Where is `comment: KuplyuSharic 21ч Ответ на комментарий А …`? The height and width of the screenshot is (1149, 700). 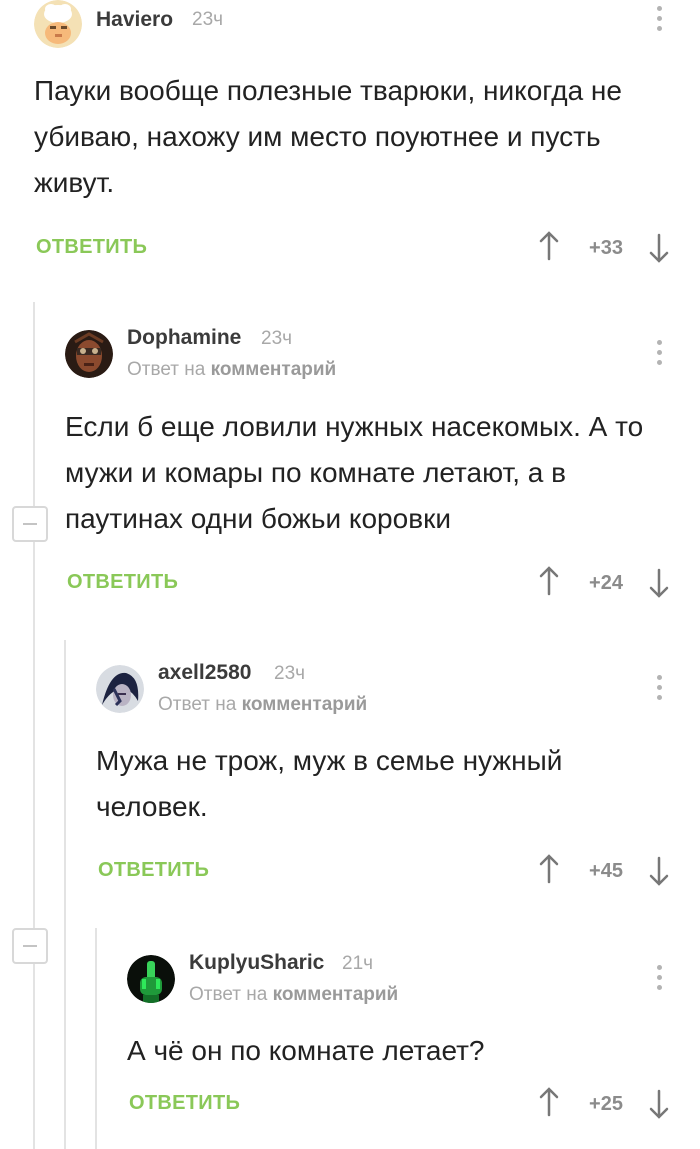
comment: KuplyuSharic 21ч Ответ на комментарий А … is located at coordinates (403, 1042).